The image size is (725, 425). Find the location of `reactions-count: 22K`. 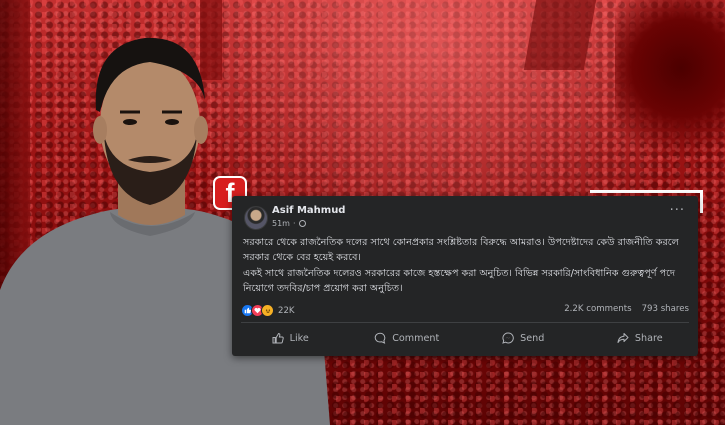

reactions-count: 22K is located at coordinates (286, 310).